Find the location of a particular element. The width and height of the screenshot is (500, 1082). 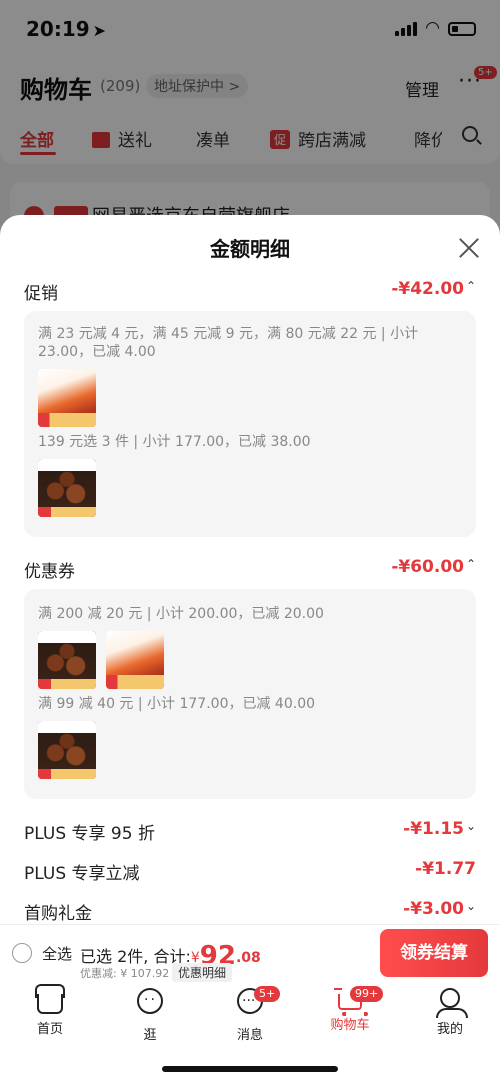

select-all-checkbox is located at coordinates (22, 953).